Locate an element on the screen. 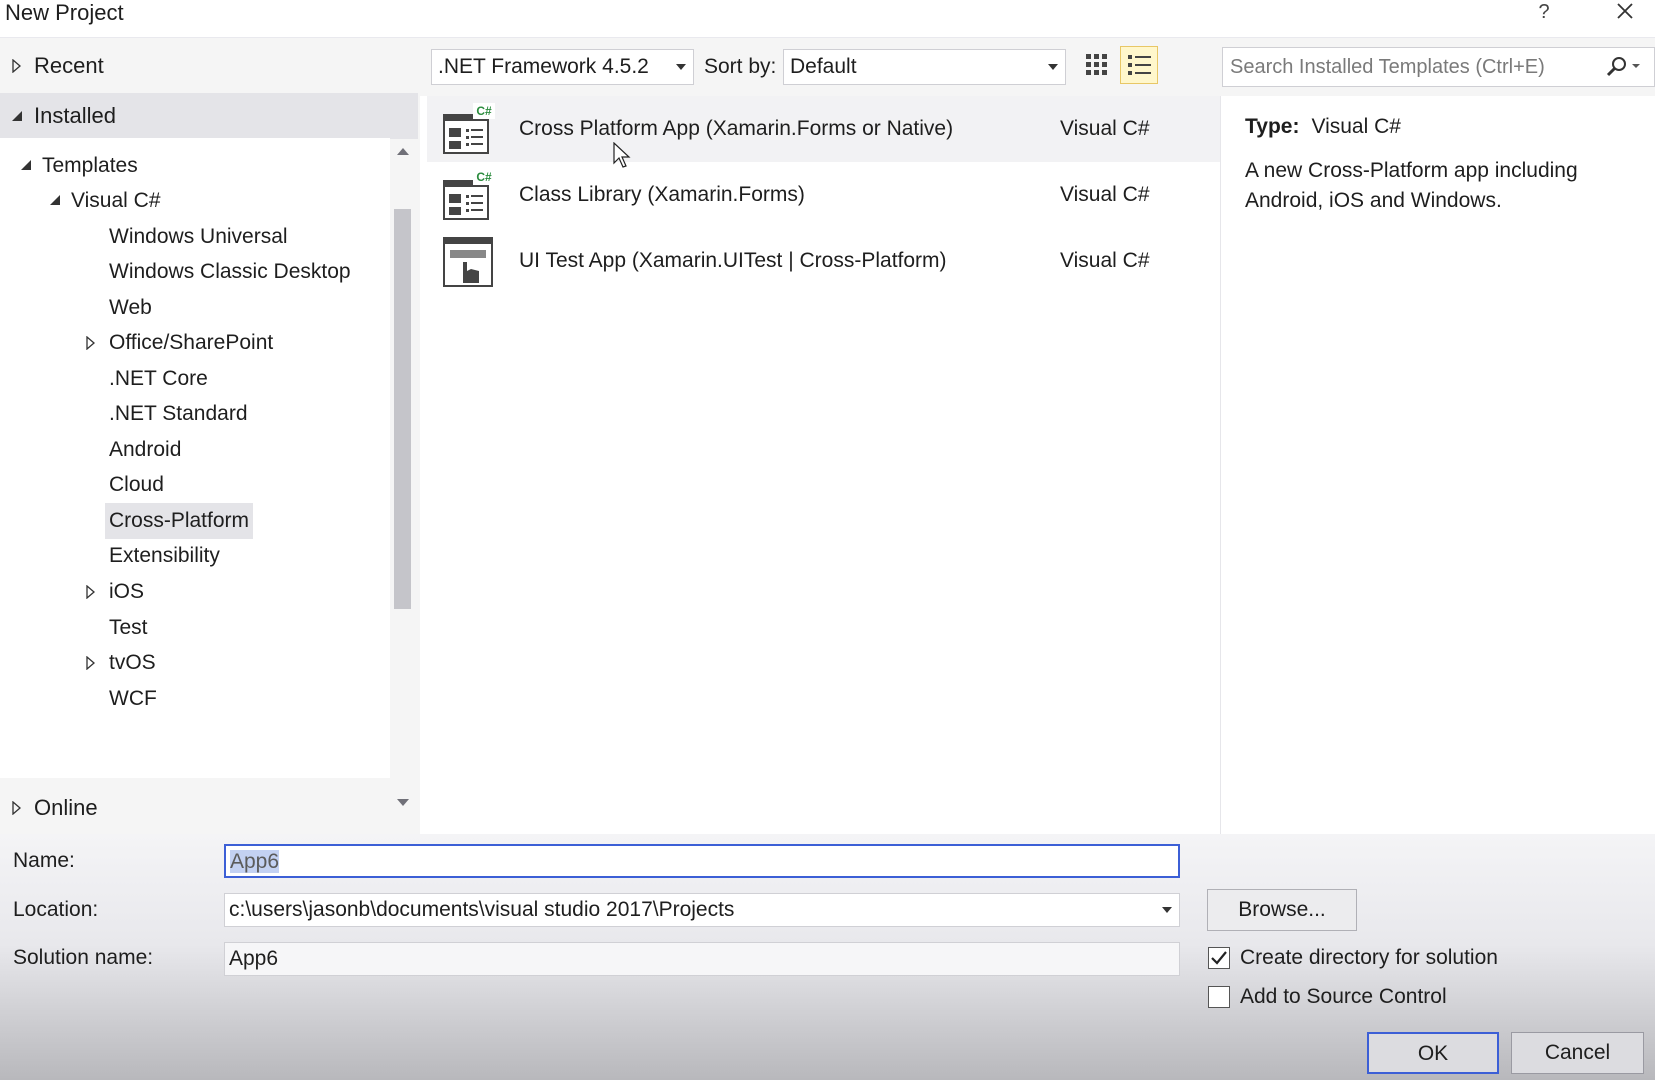 This screenshot has width=1655, height=1080. sort-by-label: Sort by: is located at coordinates (740, 66).